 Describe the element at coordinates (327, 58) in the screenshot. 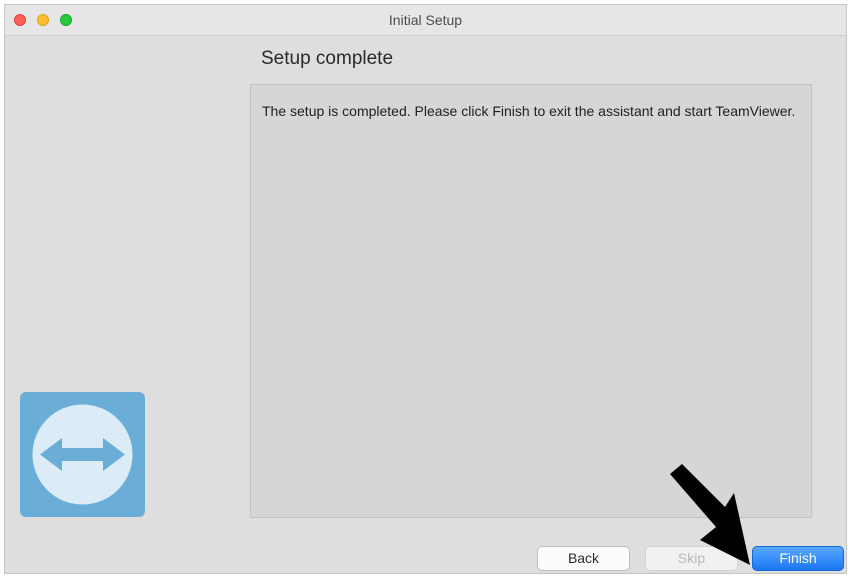

I see `page-title: Setup complete` at that location.